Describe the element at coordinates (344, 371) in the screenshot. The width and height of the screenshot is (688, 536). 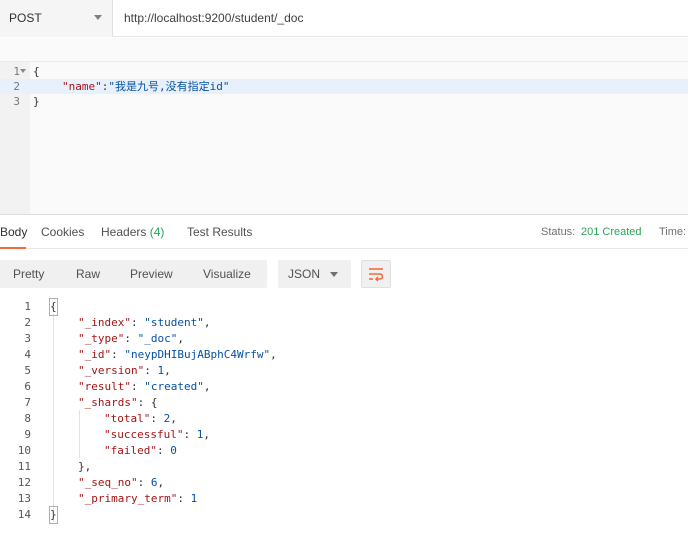
I see `response-line: 5 "_version": 1,` at that location.